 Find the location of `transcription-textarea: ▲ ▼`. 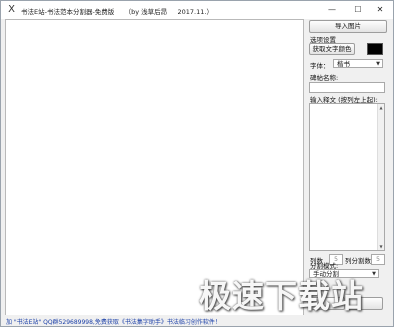

transcription-textarea: ▲ ▼ is located at coordinates (347, 177).